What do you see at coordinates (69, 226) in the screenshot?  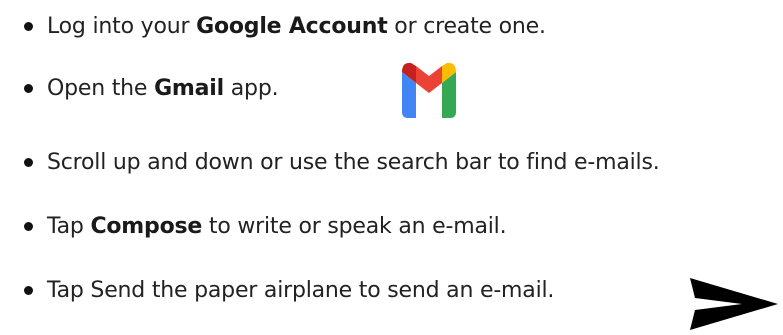 I see `step-text-pre: Tap` at bounding box center [69, 226].